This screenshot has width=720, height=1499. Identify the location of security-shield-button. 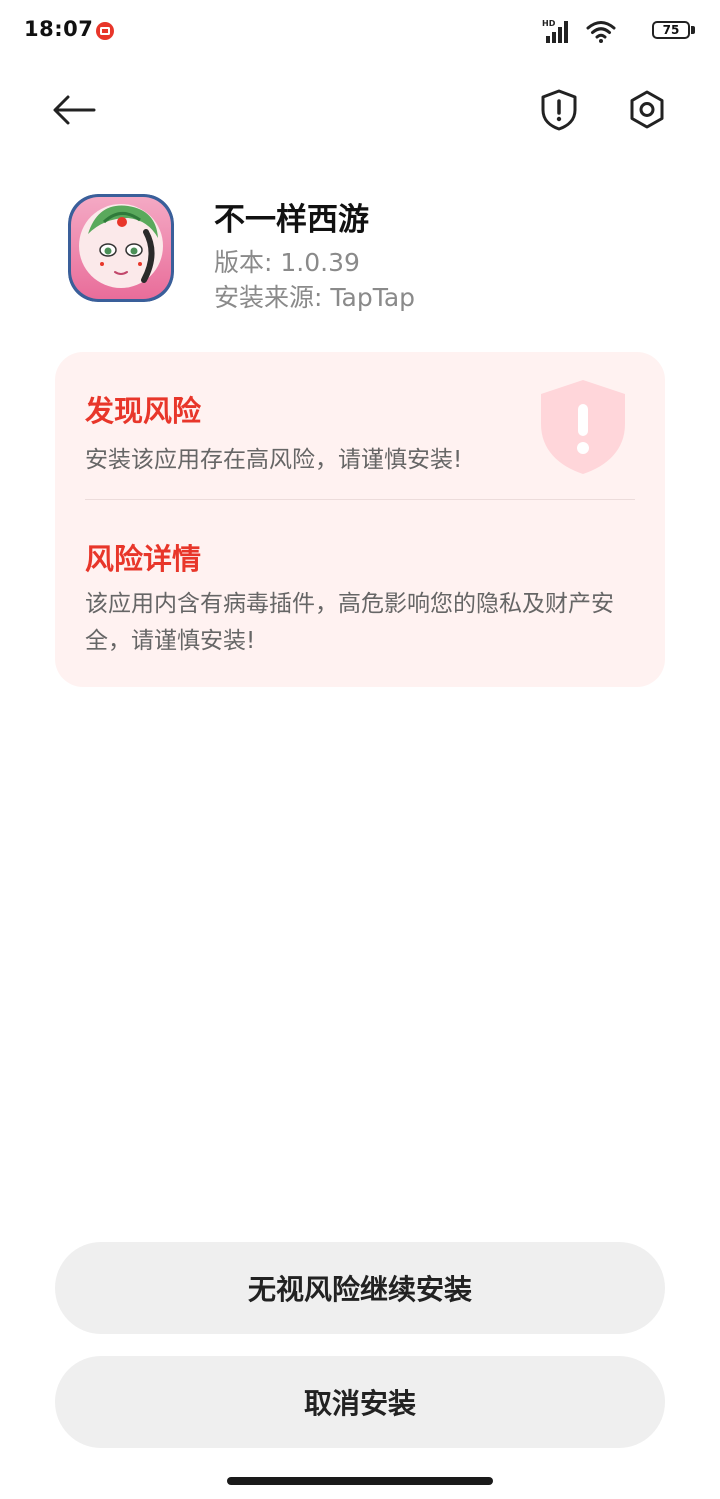
(559, 110).